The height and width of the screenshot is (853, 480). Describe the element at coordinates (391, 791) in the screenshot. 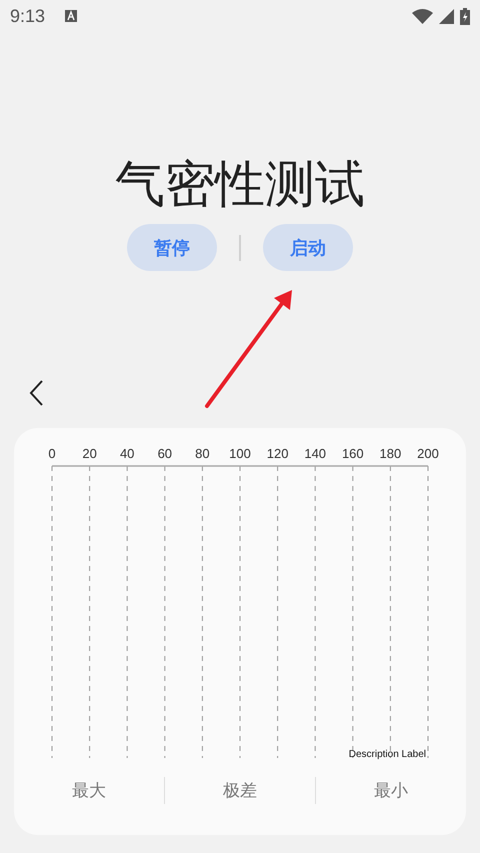

I see `stat-label: 最小` at that location.